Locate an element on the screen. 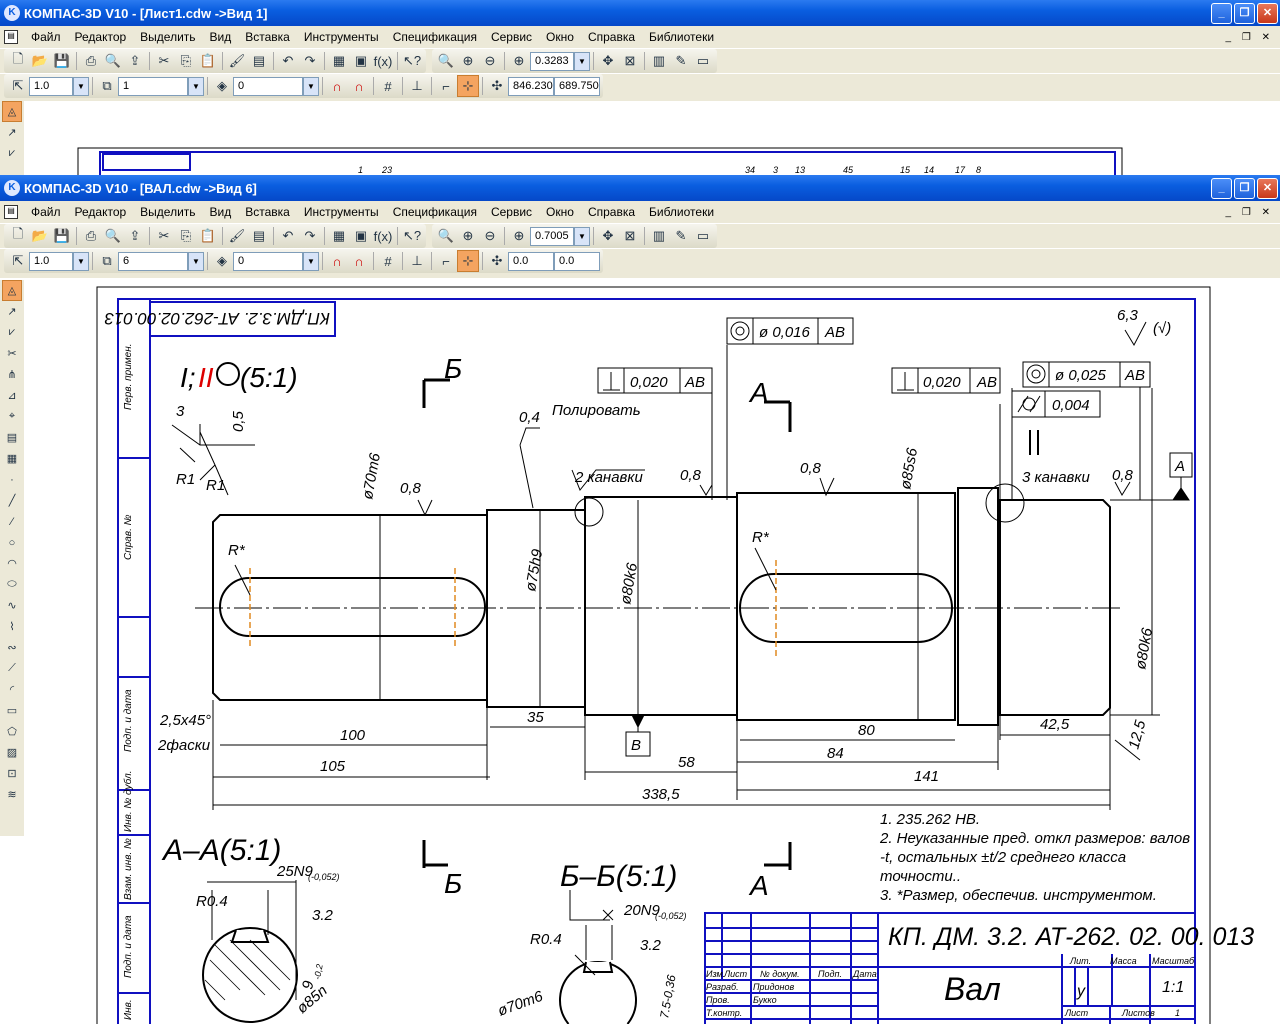  equidistant-icon: ≋ is located at coordinates (12, 794).